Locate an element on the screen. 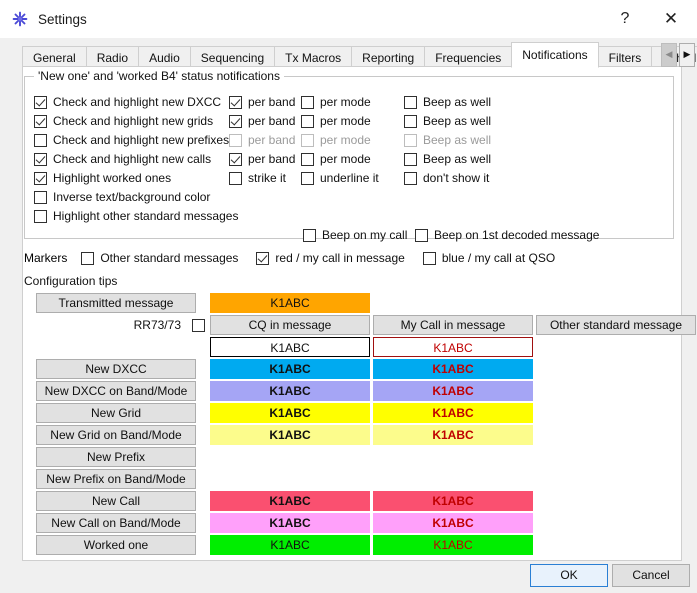 The image size is (697, 593). checkbox-label: Inverse text/background color is located at coordinates (132, 197).